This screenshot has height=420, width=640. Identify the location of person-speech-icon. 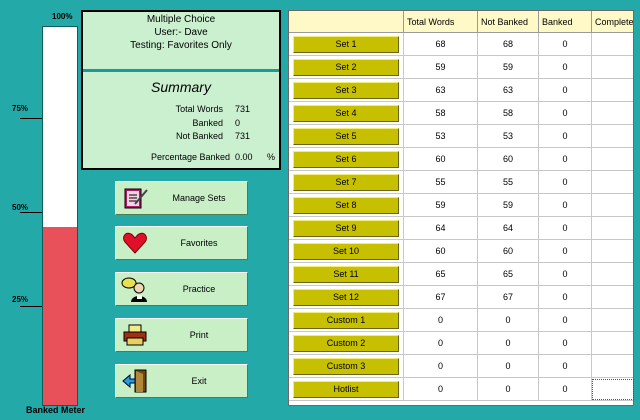
(135, 289).